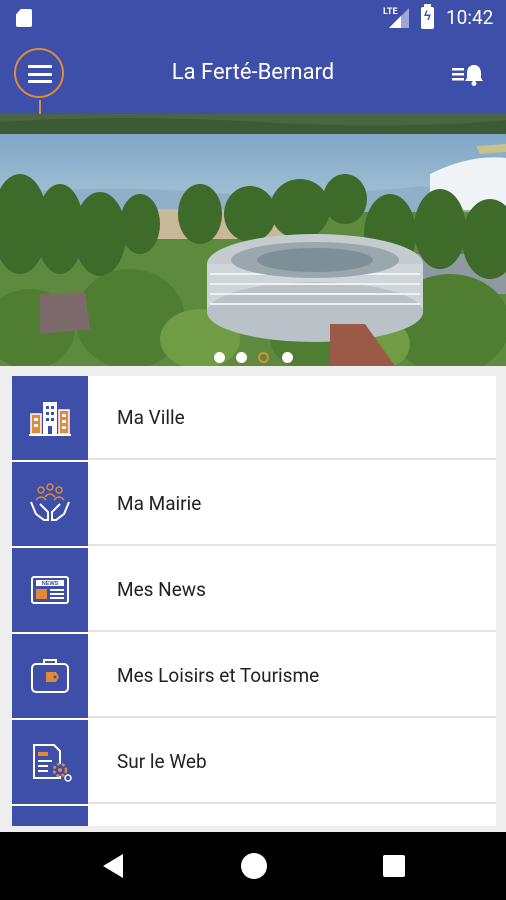 The height and width of the screenshot is (900, 506). What do you see at coordinates (263, 357) in the screenshot?
I see `carousel-dot-active` at bounding box center [263, 357].